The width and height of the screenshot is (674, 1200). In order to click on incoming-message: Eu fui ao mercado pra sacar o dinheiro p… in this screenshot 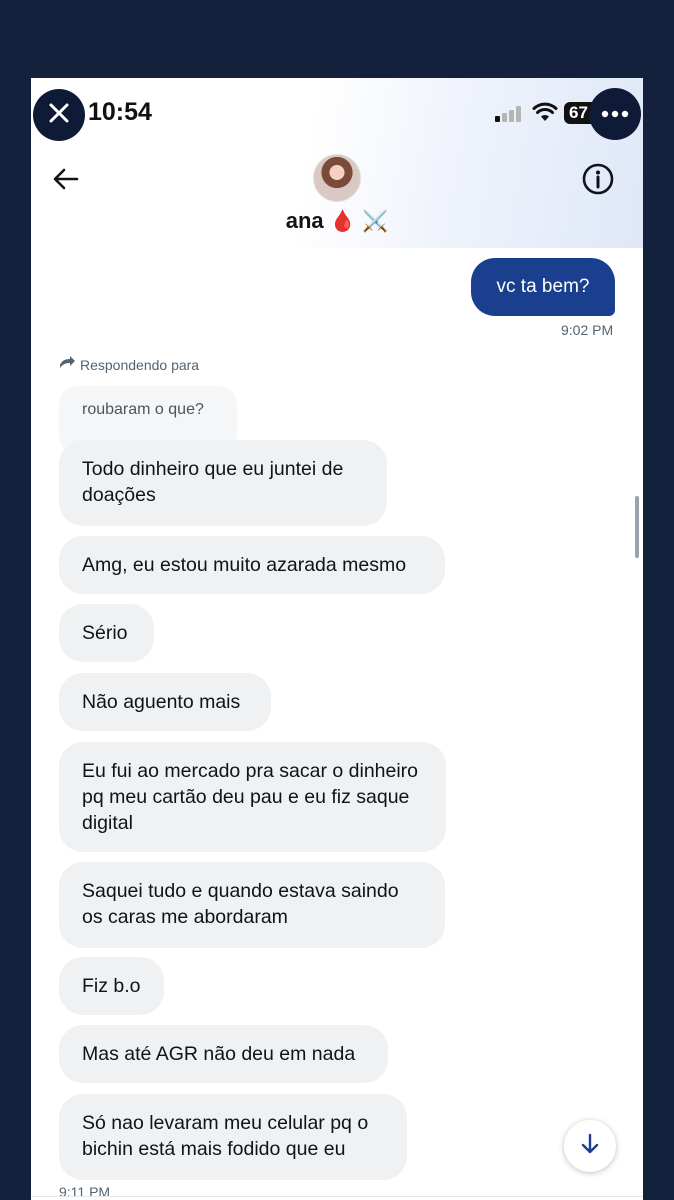, I will do `click(252, 797)`.